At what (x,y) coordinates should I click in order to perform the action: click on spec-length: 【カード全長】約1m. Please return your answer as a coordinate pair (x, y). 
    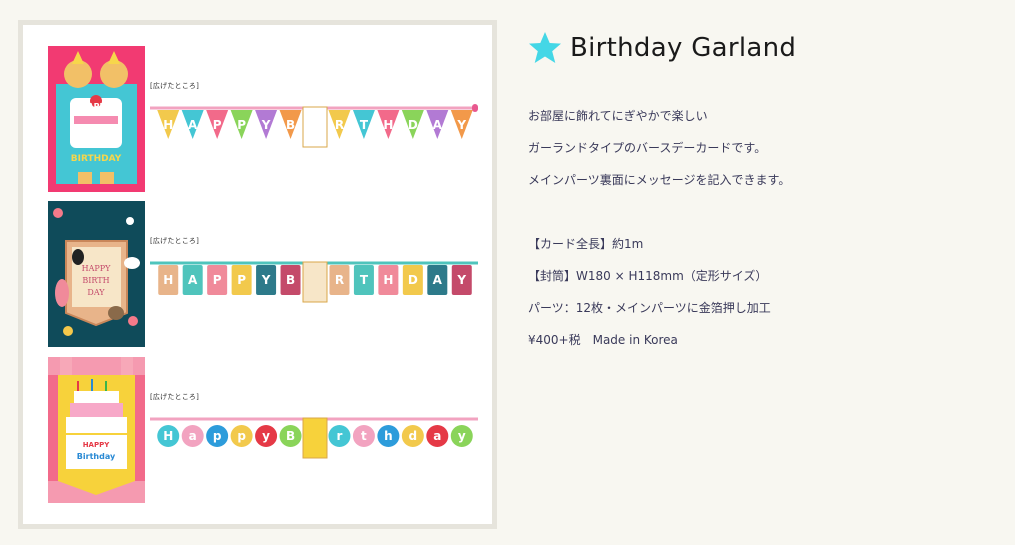
    Looking at the image, I should click on (586, 244).